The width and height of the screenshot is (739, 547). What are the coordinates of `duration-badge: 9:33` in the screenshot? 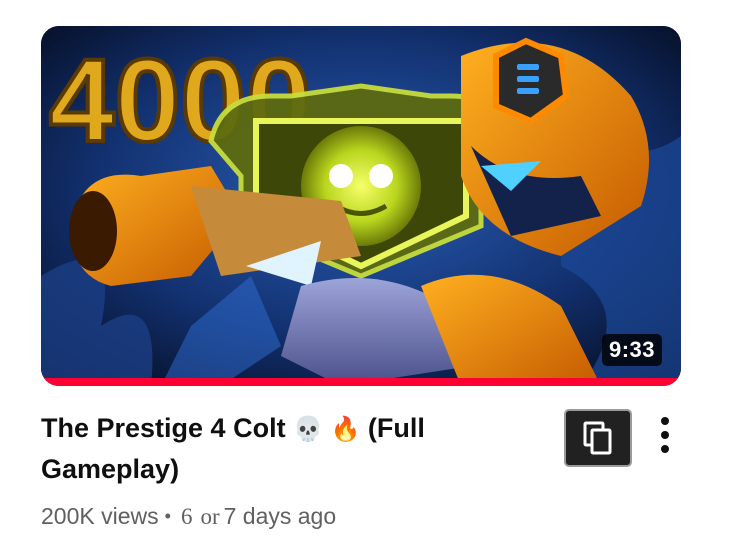 It's located at (631, 350).